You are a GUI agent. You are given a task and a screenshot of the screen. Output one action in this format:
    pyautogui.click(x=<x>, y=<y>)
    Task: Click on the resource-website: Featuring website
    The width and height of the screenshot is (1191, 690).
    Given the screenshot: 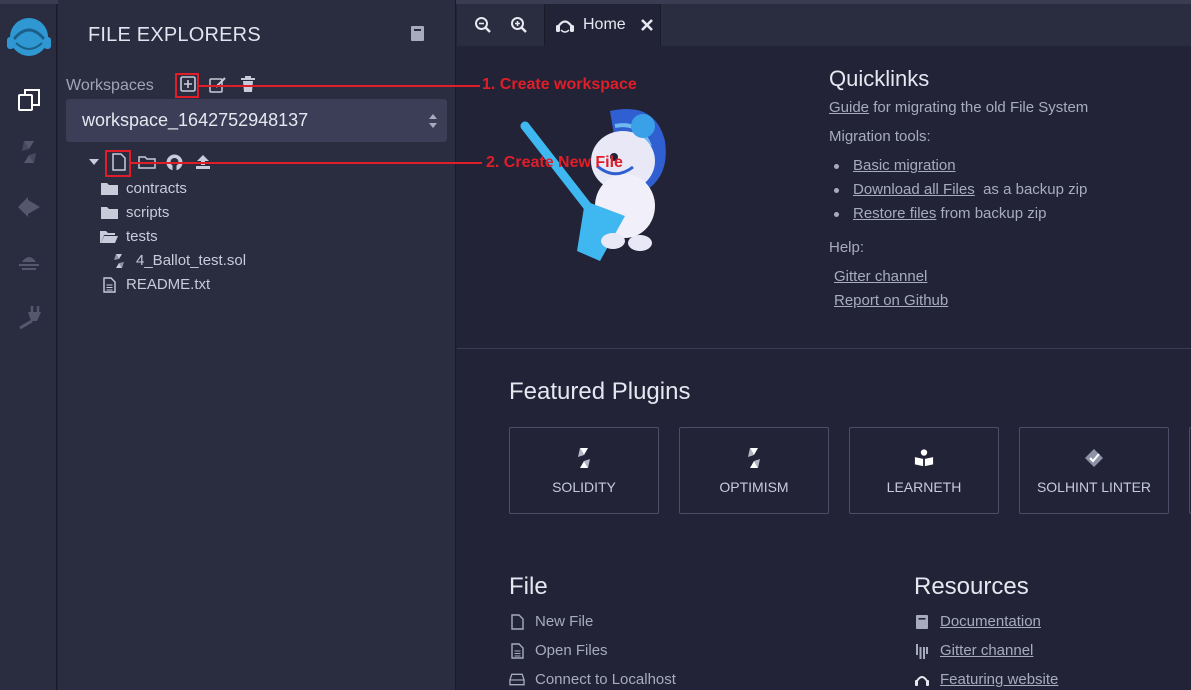 What is the action you would take?
    pyautogui.click(x=986, y=679)
    